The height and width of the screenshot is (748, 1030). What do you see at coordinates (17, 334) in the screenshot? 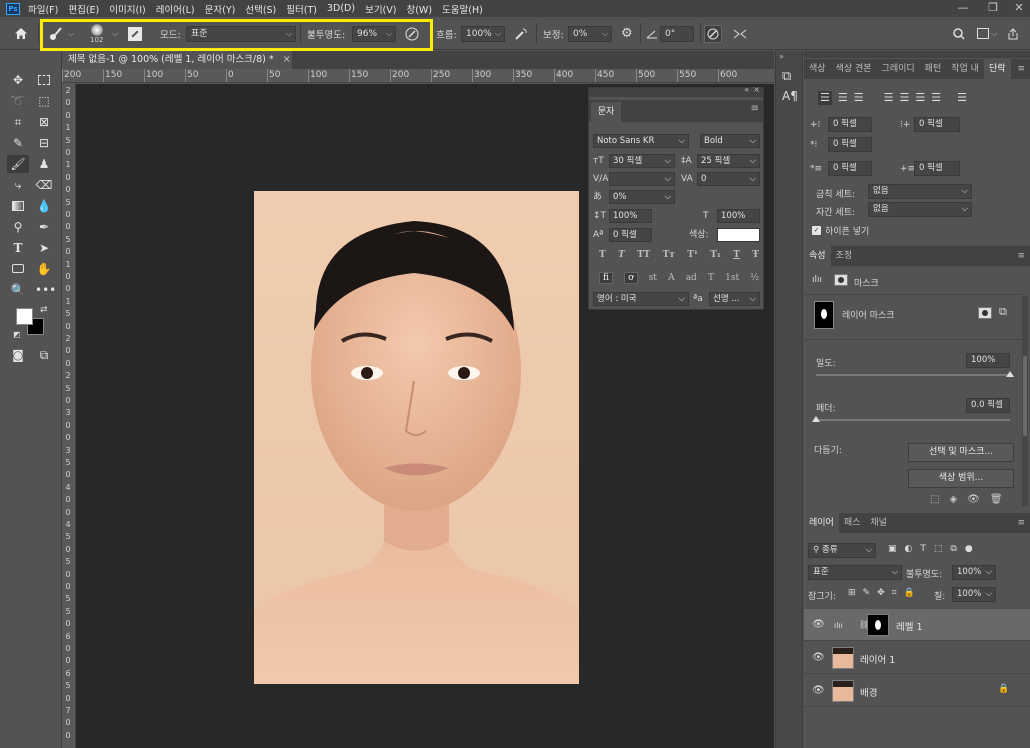
I see `default-colors-icon: ◩` at bounding box center [17, 334].